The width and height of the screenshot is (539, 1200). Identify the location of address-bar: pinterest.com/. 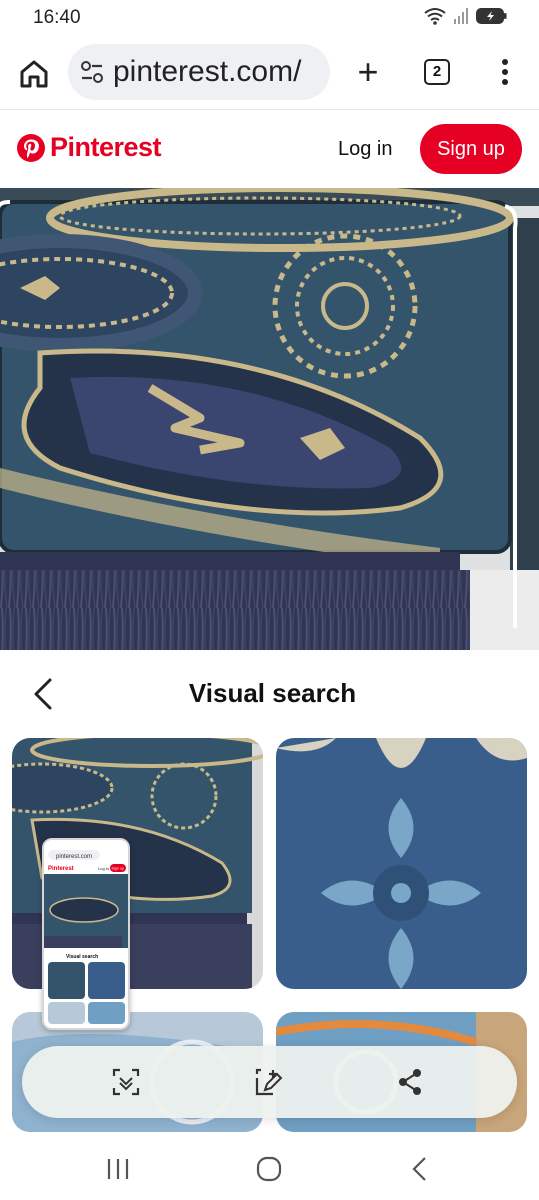
(199, 72).